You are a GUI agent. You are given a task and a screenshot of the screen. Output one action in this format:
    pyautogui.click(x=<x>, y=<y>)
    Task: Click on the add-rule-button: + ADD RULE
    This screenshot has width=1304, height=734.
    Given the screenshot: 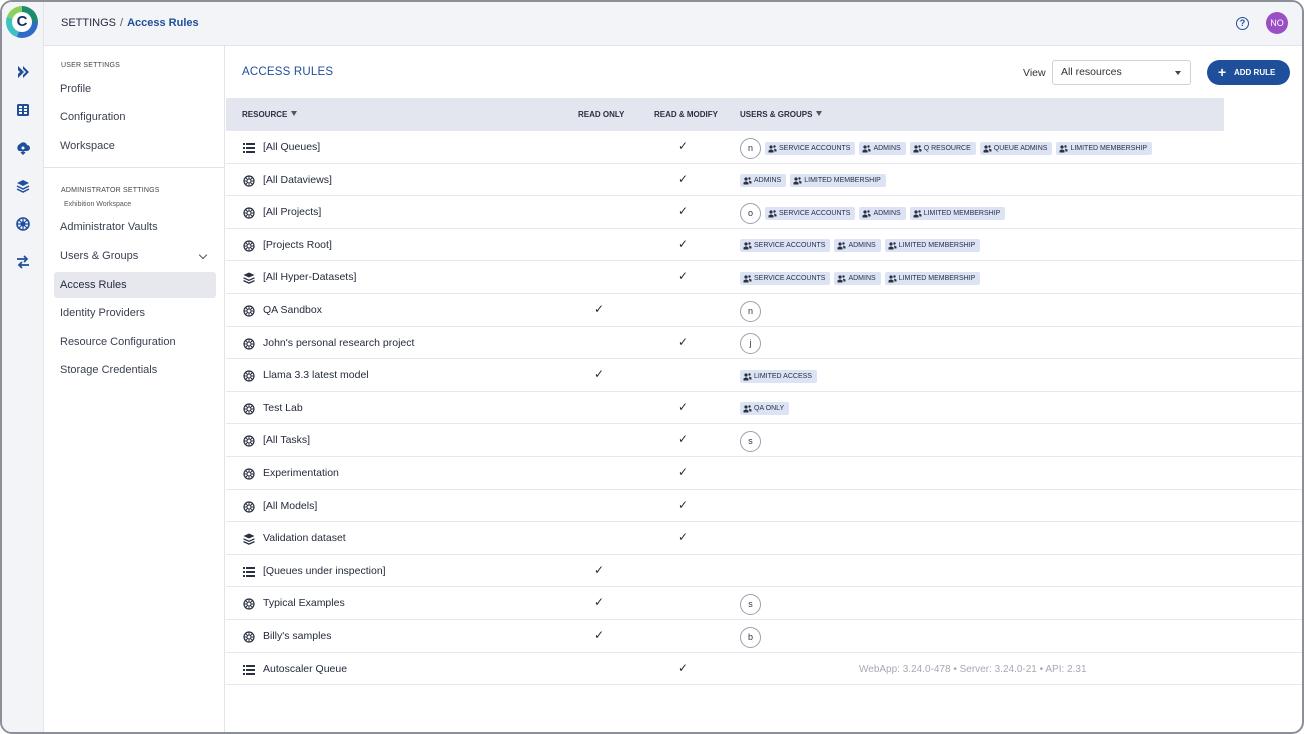 What is the action you would take?
    pyautogui.click(x=1248, y=72)
    